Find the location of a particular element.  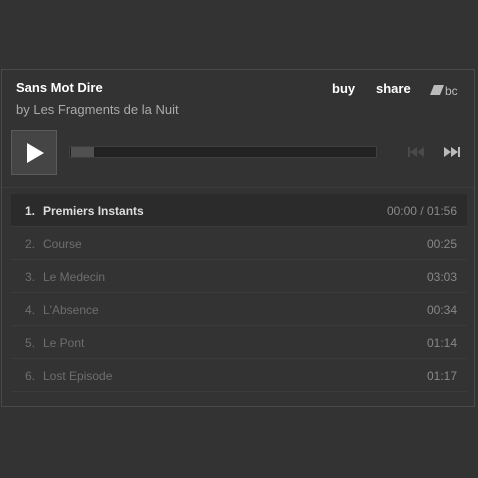

share-link: share is located at coordinates (393, 88).